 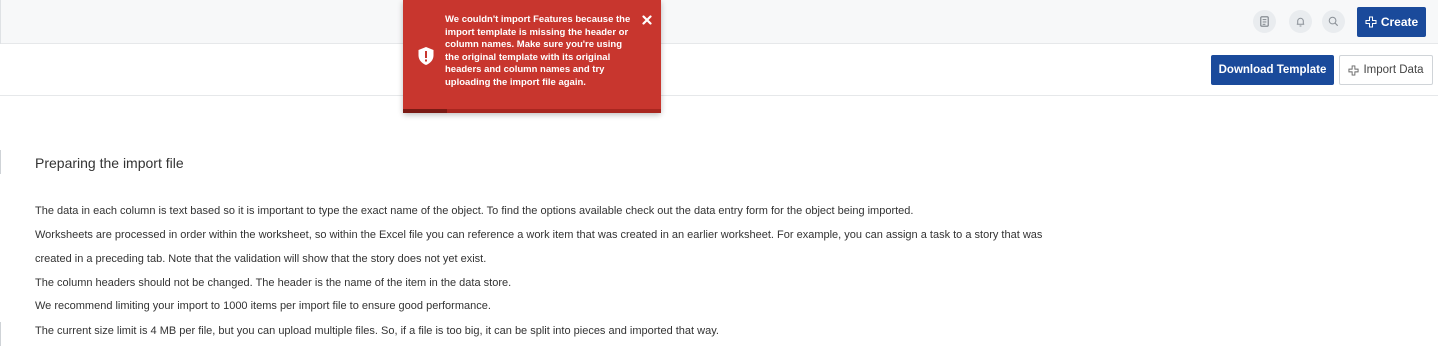 What do you see at coordinates (719, 22) in the screenshot?
I see `top-header: Create` at bounding box center [719, 22].